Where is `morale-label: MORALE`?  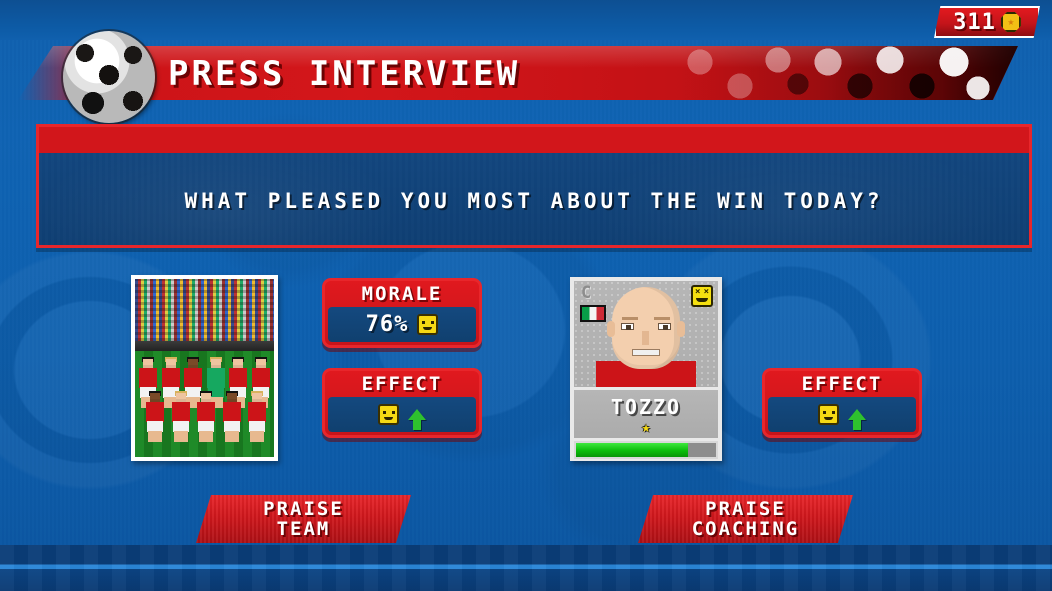
morale-label: MORALE is located at coordinates (402, 294).